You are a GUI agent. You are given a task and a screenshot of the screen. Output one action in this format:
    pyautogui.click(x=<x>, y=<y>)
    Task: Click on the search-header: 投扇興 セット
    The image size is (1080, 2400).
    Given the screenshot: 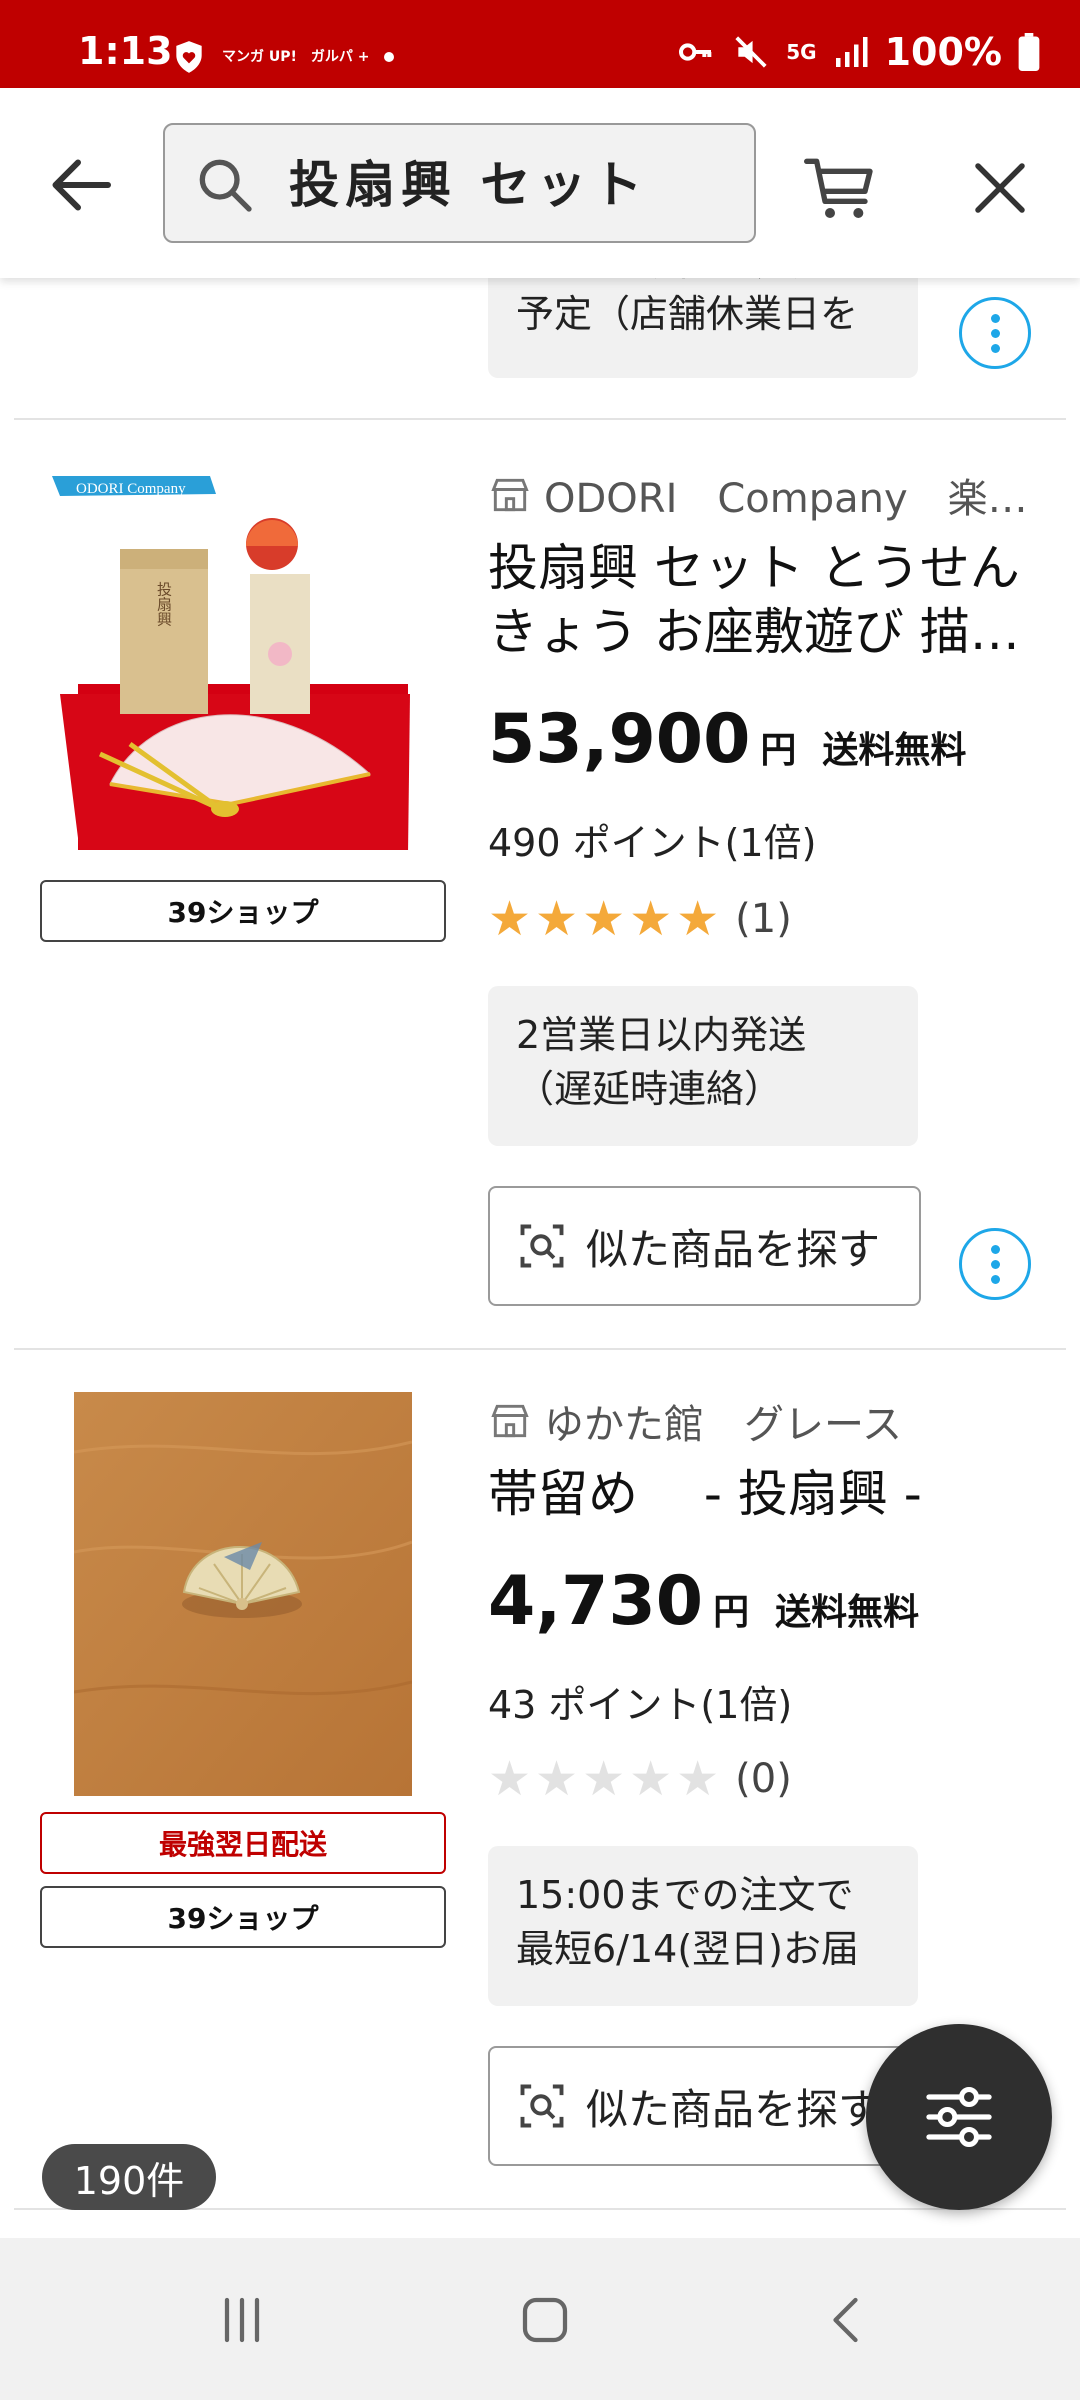 What is the action you would take?
    pyautogui.click(x=540, y=183)
    